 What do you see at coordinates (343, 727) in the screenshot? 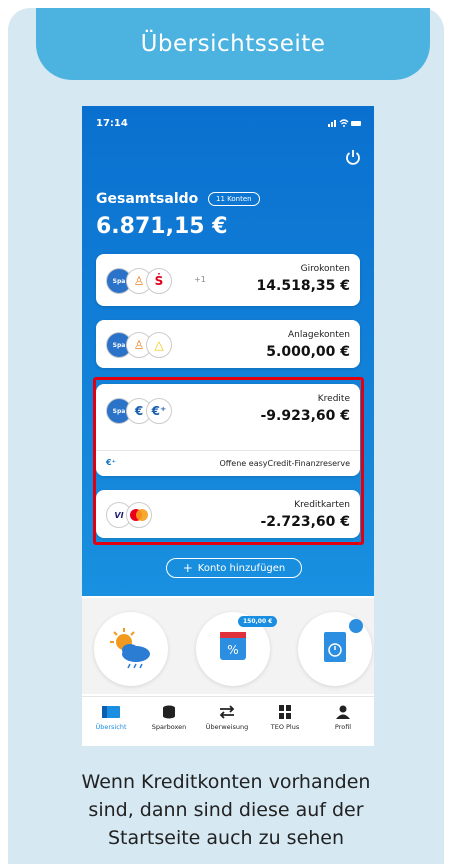
I see `tab-label: Profil` at bounding box center [343, 727].